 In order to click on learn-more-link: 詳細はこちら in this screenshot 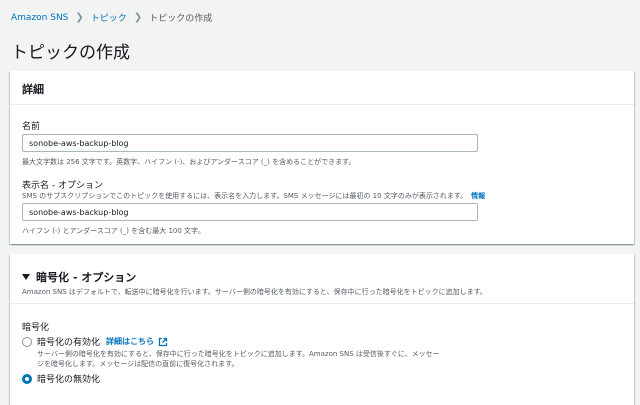, I will do `click(130, 341)`.